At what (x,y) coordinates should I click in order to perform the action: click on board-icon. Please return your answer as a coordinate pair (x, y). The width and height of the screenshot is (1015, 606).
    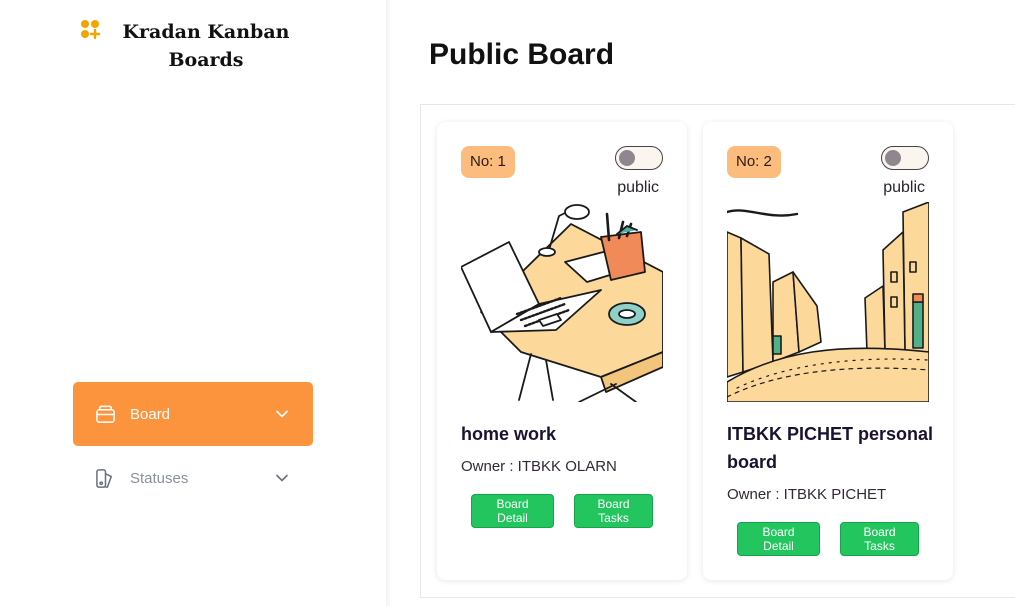
    Looking at the image, I should click on (105, 414).